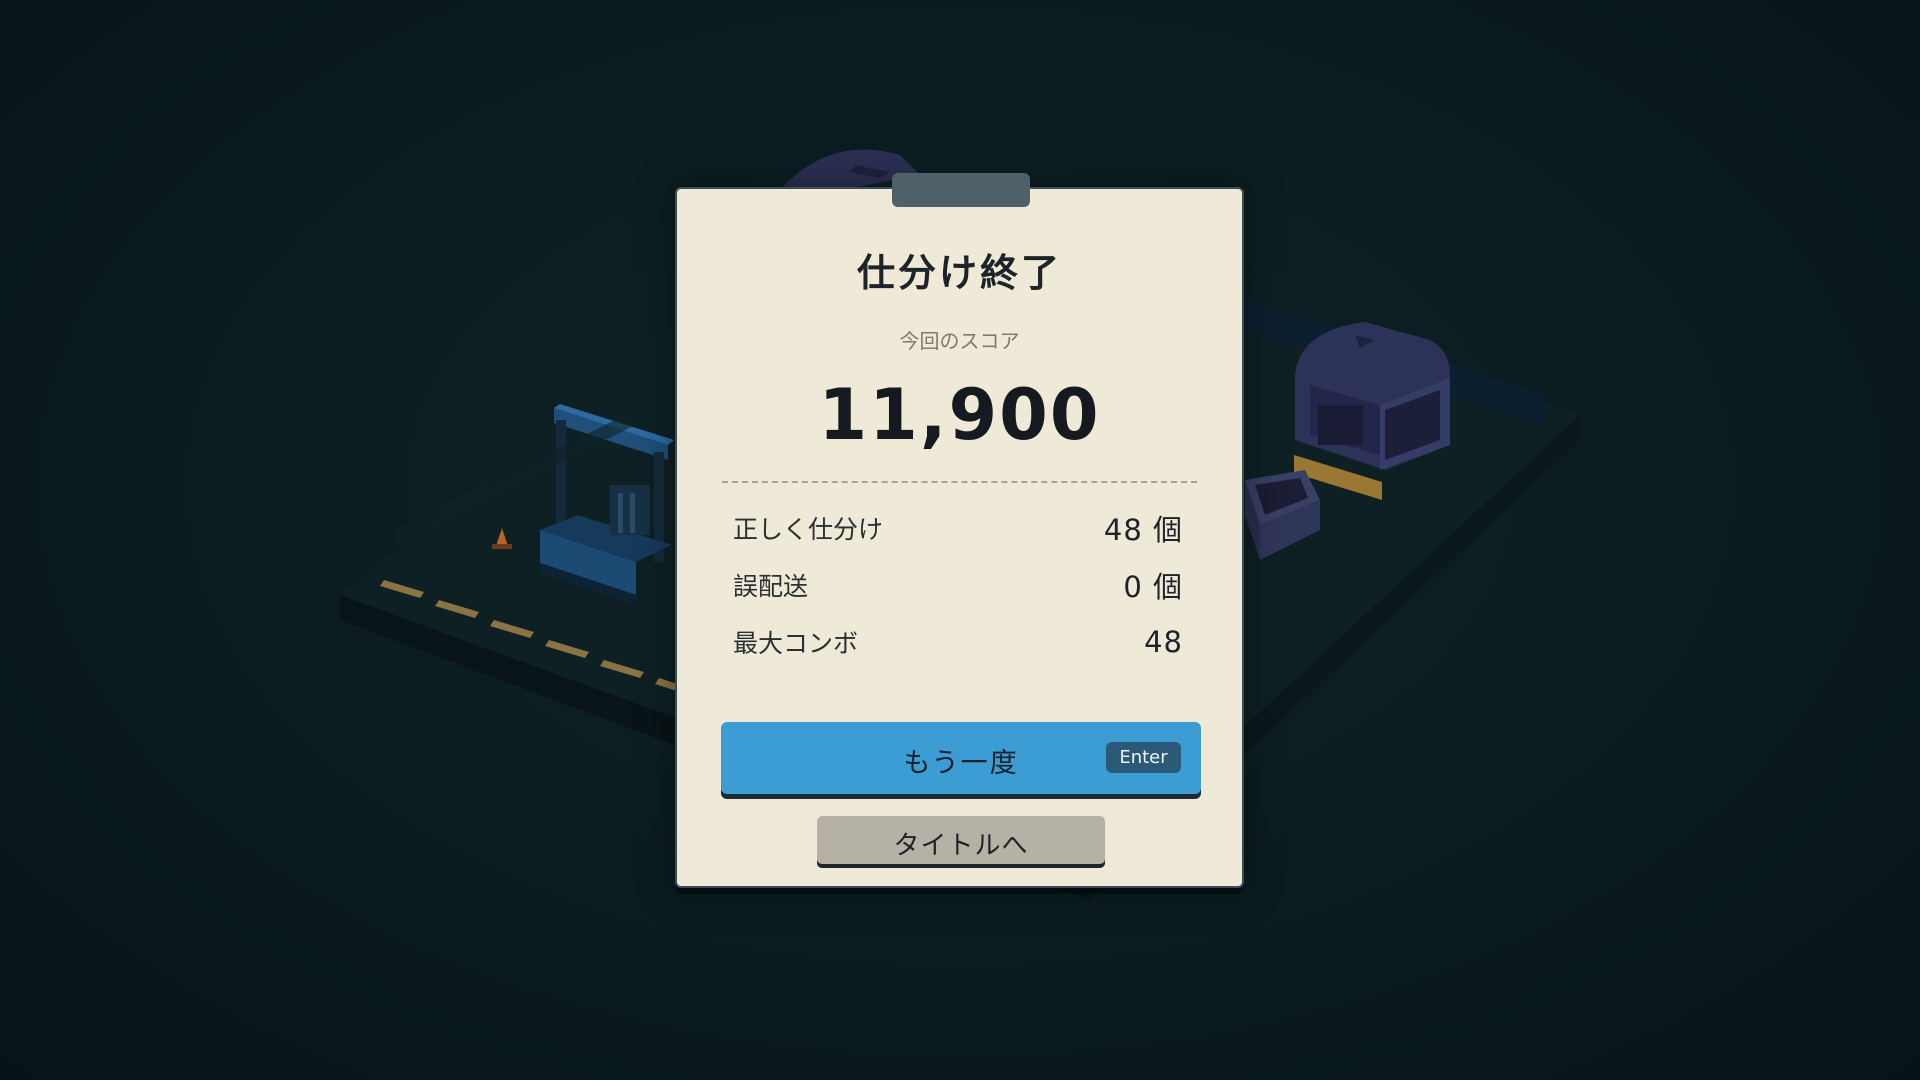 The width and height of the screenshot is (1920, 1080). I want to click on stat-row-misdelivery: 誤配送 0 個, so click(958, 584).